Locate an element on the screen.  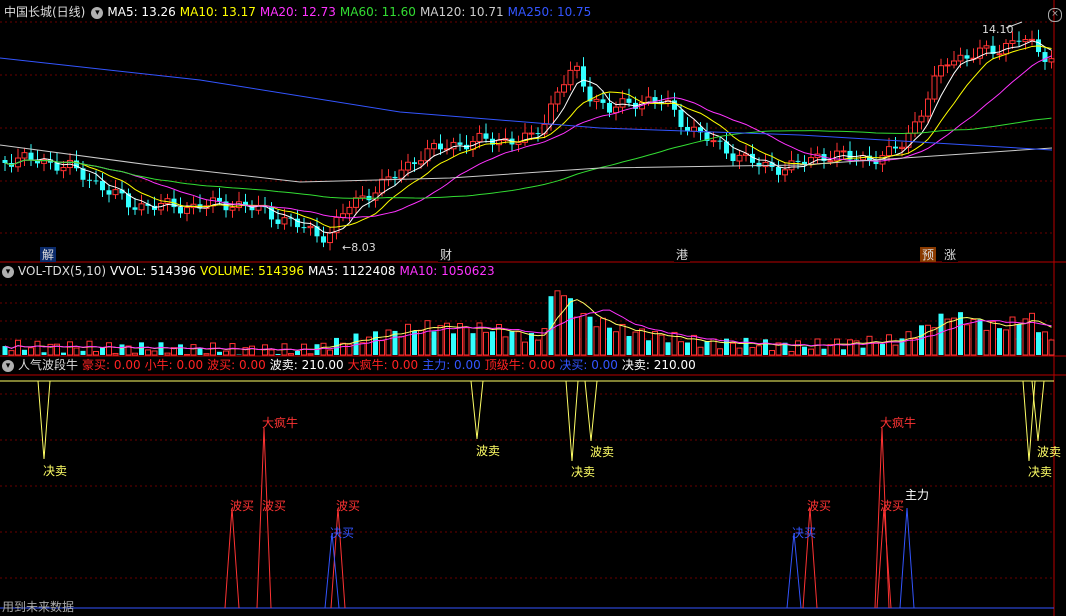
legend-value: 波买: 0.00 is located at coordinates (236, 365).